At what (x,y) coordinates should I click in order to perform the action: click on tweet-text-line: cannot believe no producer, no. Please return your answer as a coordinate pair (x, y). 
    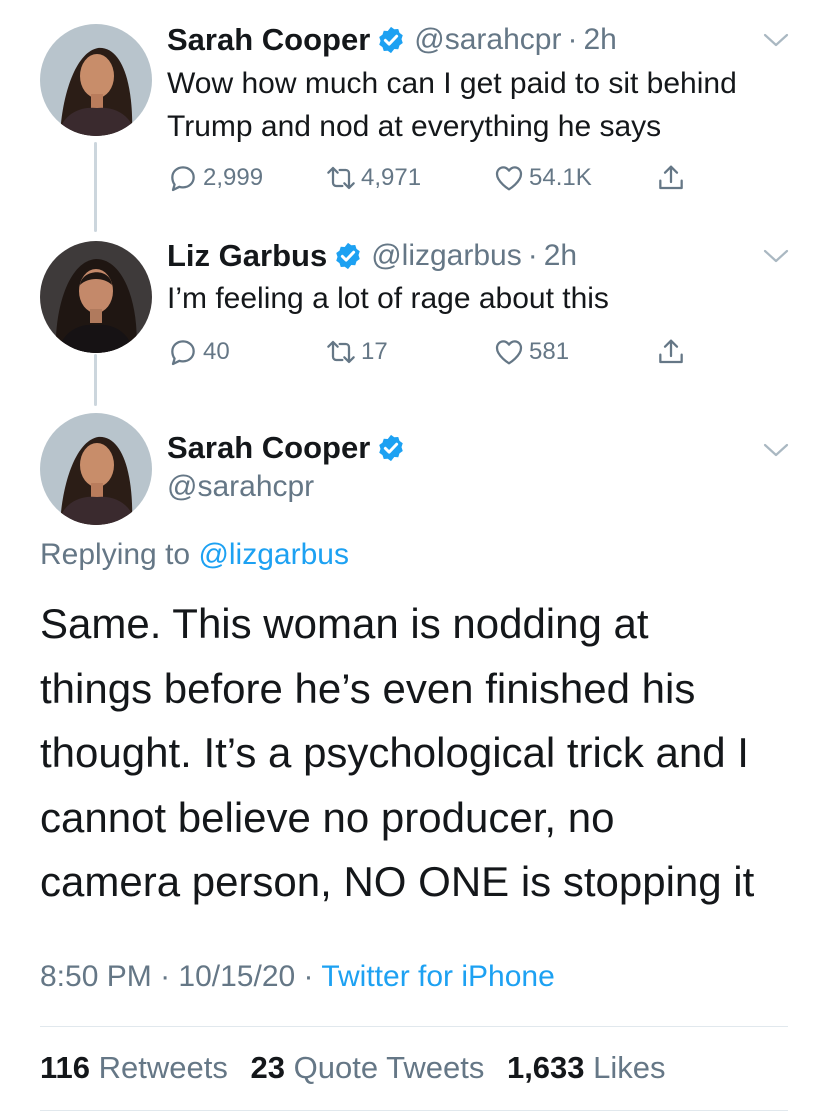
    Looking at the image, I should click on (327, 817).